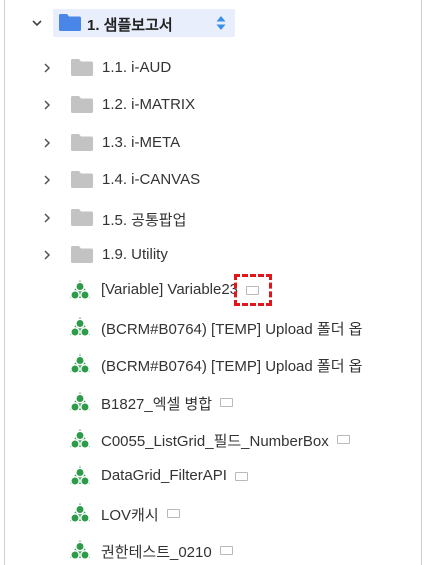  I want to click on tree-node-folder: 1.4. i-CANVAS, so click(213, 180).